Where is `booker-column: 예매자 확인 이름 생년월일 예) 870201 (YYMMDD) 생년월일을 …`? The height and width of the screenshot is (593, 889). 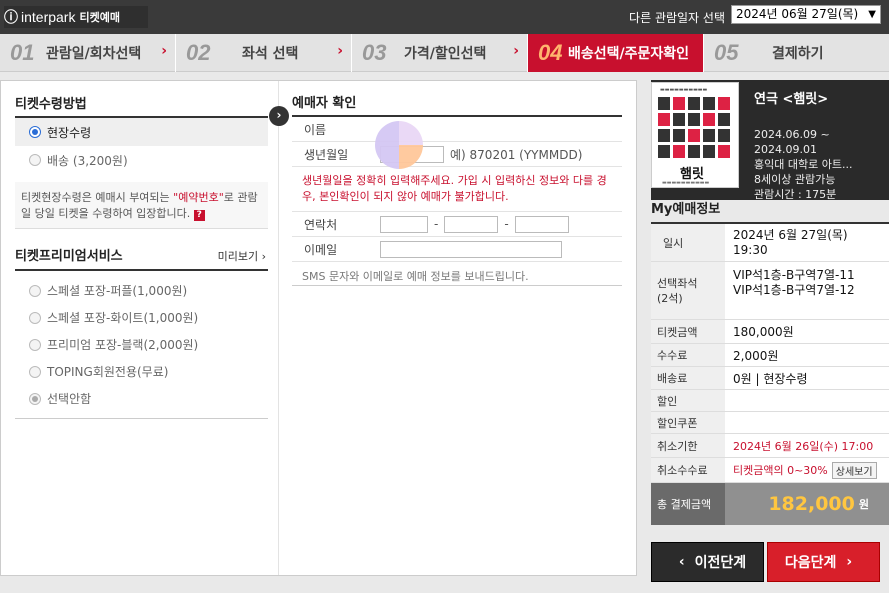
booker-column: 예매자 확인 이름 생년월일 예) 870201 (YYMMDD) 생년월일을 … is located at coordinates (457, 188).